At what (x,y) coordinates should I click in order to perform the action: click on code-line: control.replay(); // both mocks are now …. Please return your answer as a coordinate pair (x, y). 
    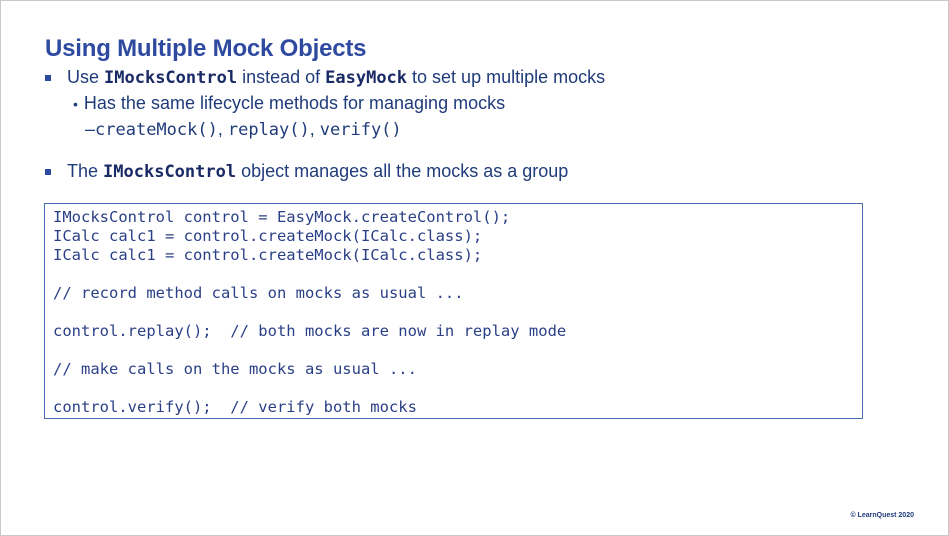
    Looking at the image, I should click on (310, 331).